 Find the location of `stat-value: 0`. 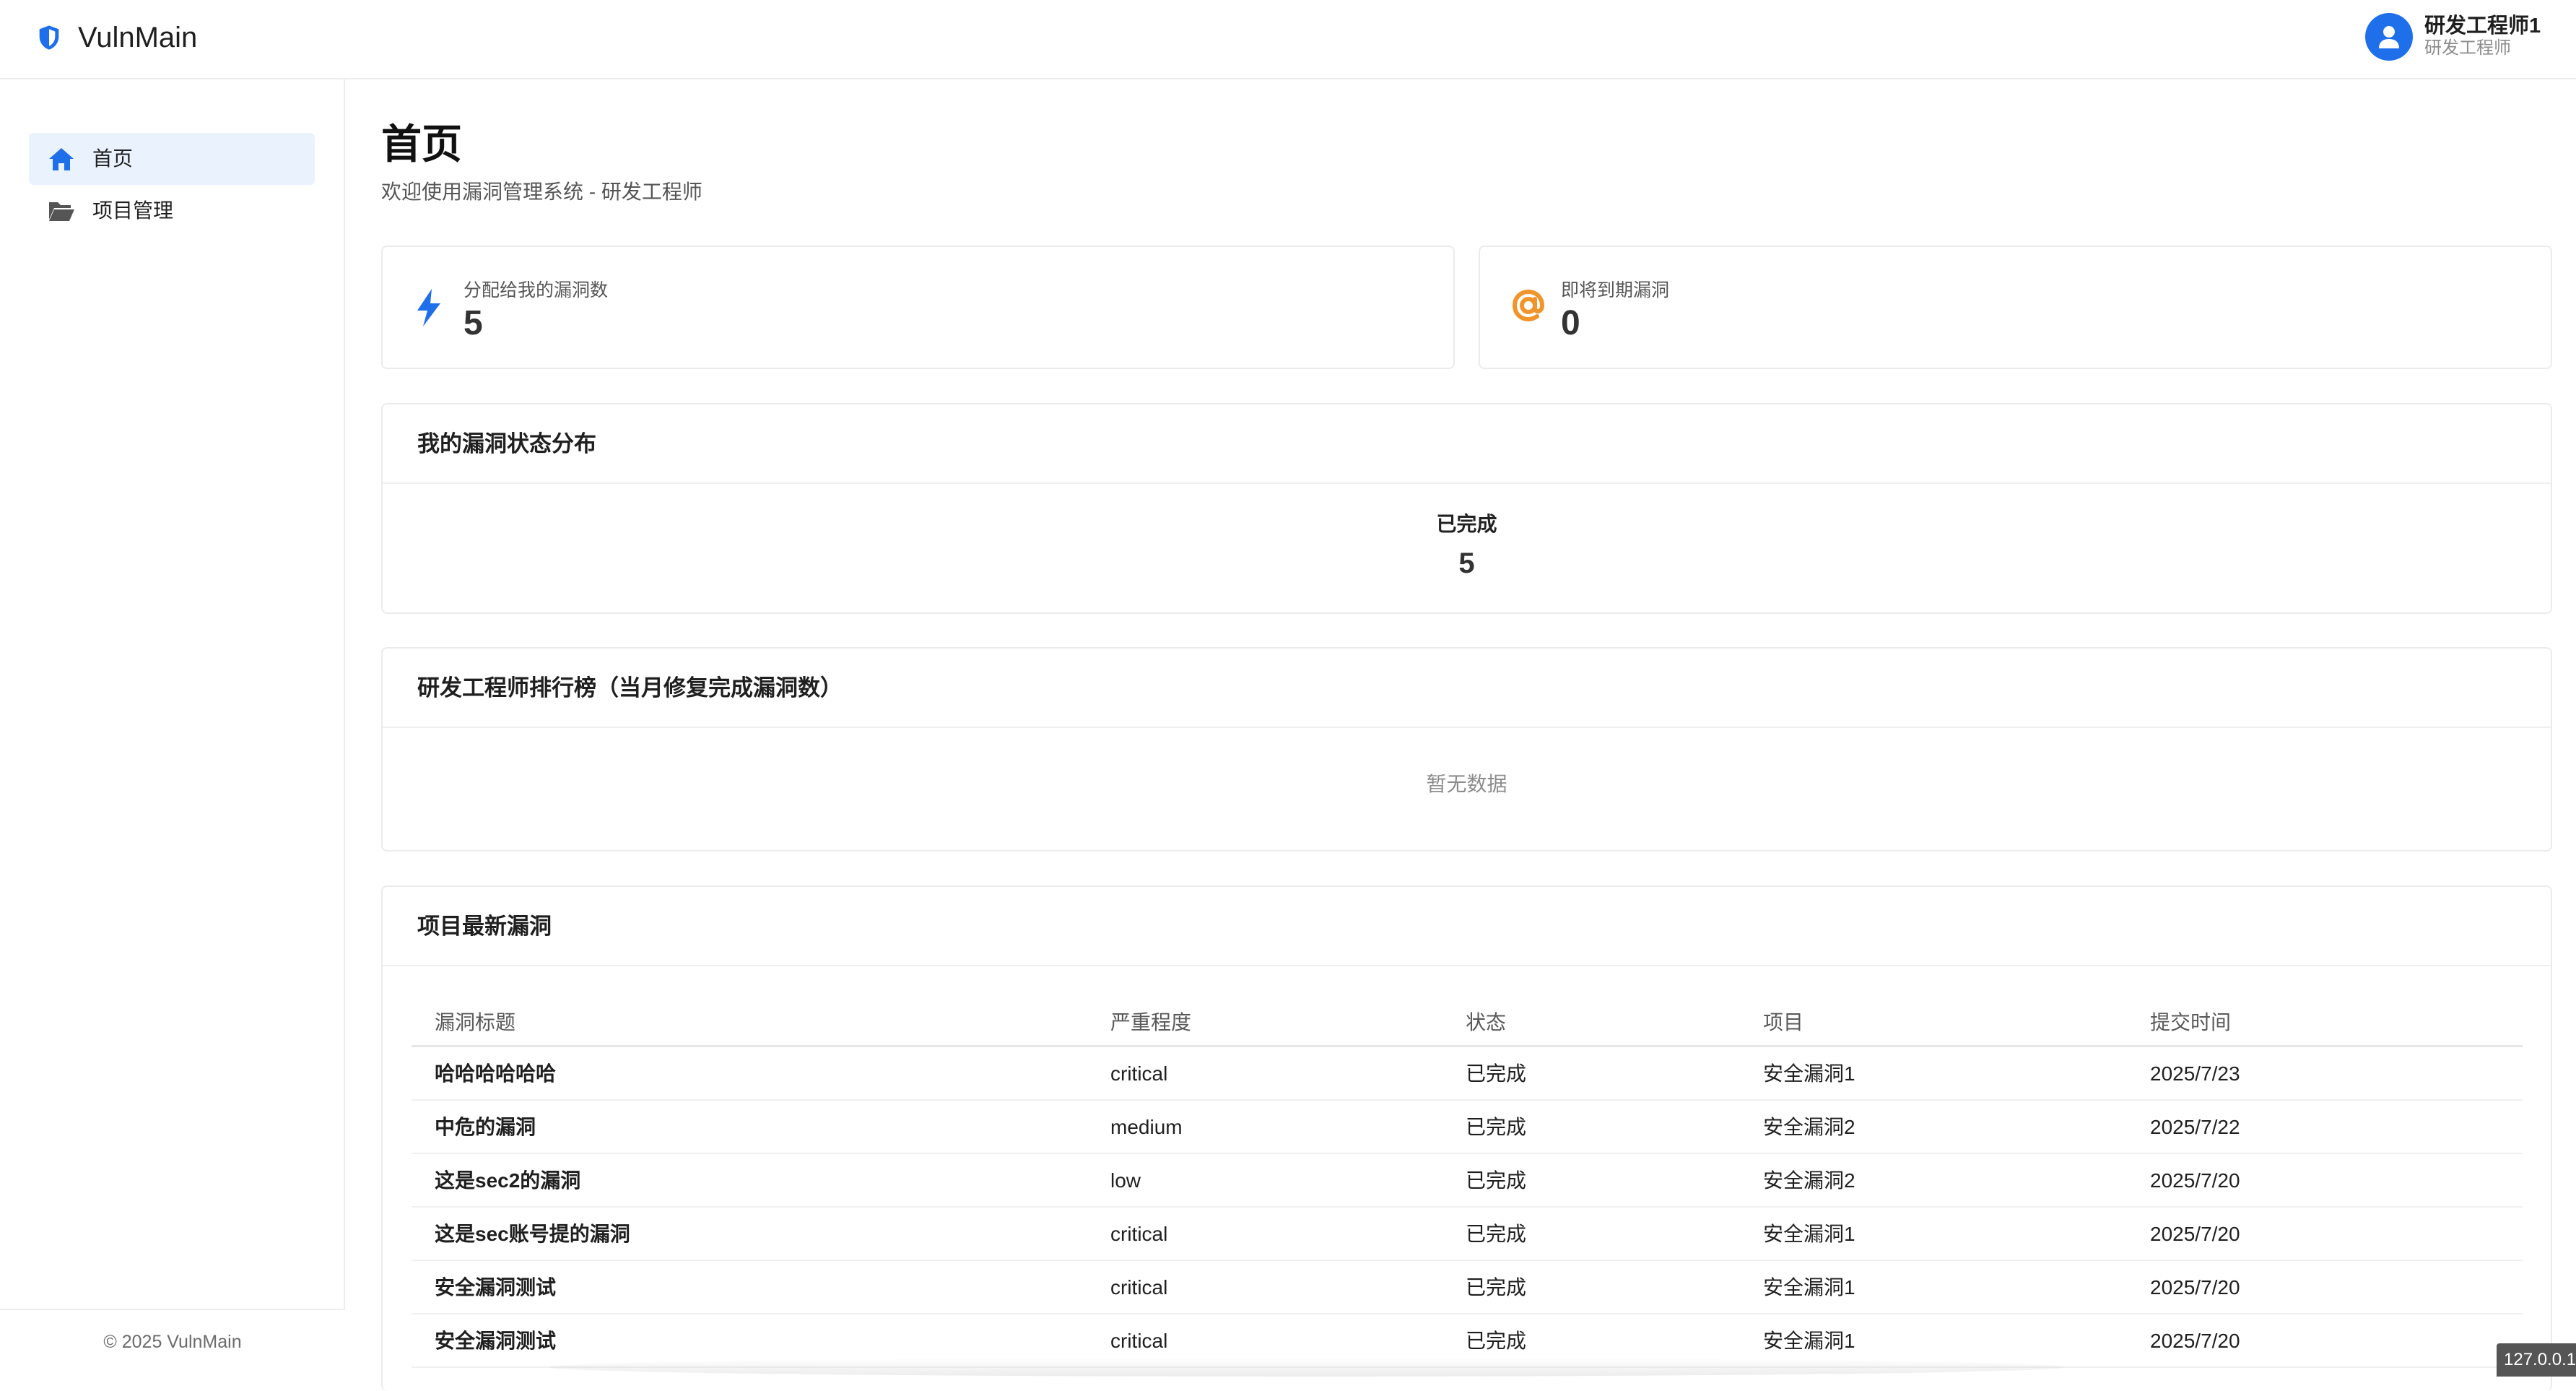

stat-value: 0 is located at coordinates (1570, 323).